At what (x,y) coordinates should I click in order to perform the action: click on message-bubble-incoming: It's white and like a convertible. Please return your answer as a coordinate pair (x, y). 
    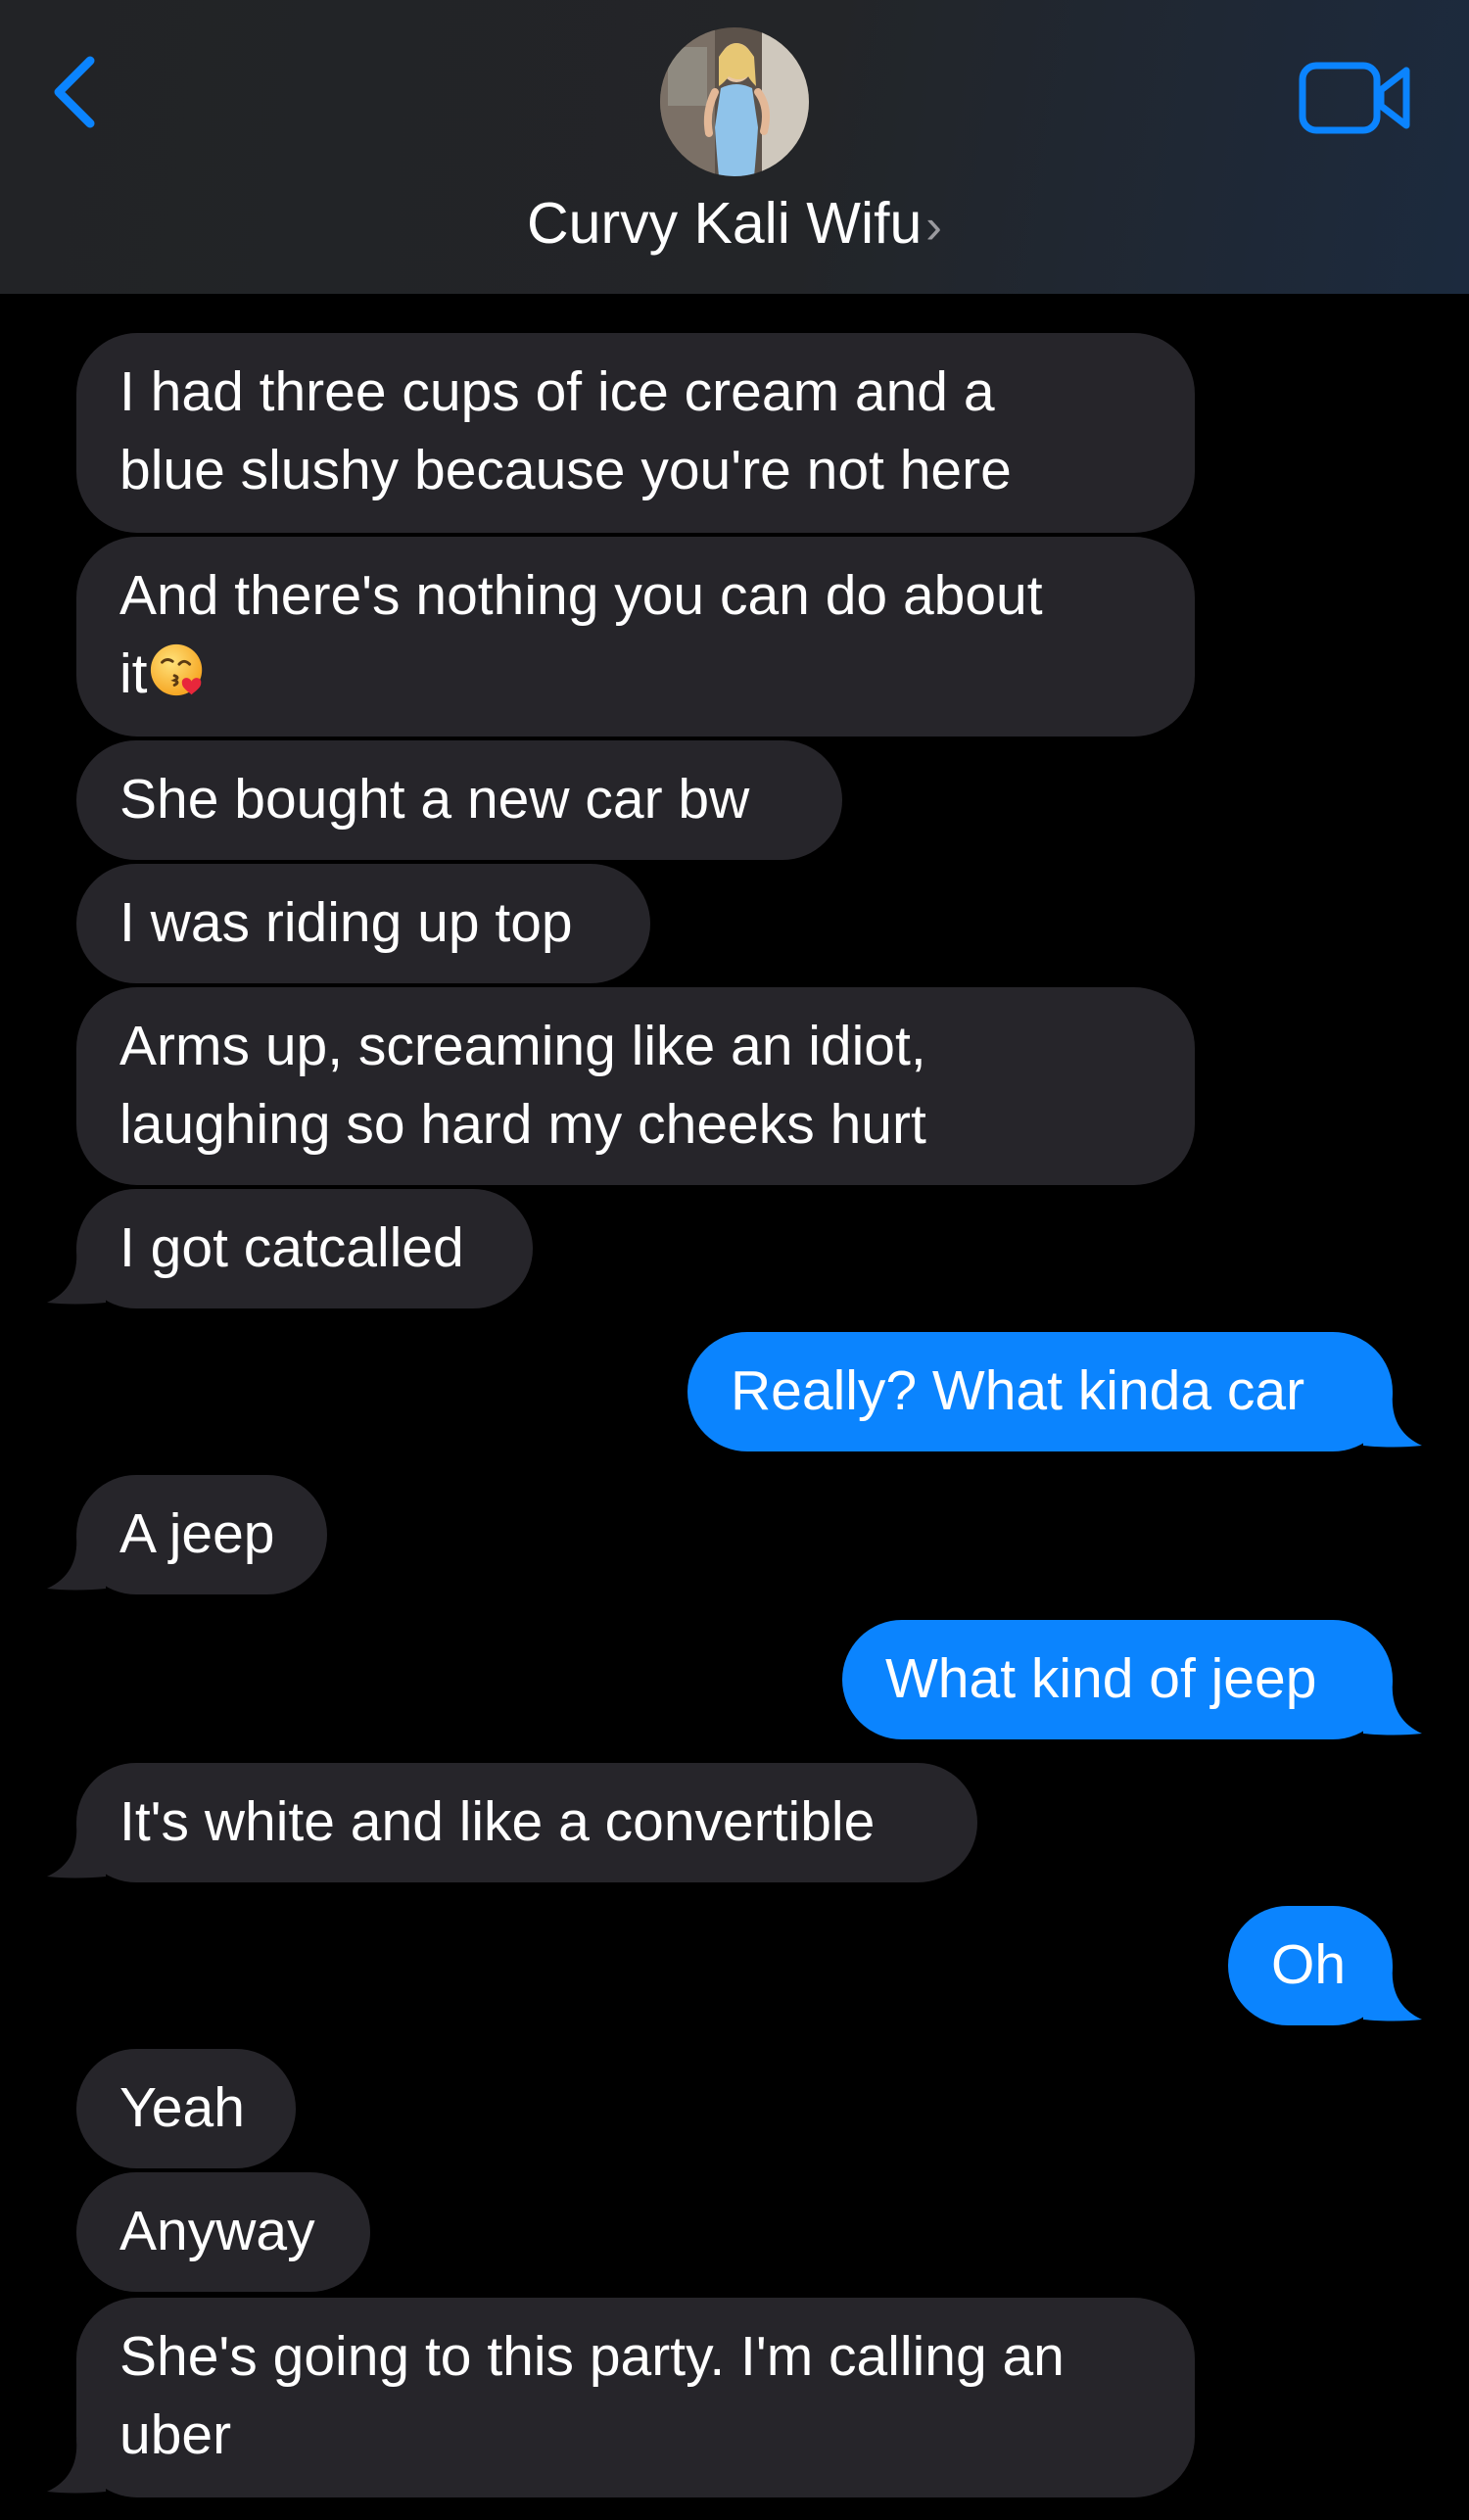
    Looking at the image, I should click on (526, 1822).